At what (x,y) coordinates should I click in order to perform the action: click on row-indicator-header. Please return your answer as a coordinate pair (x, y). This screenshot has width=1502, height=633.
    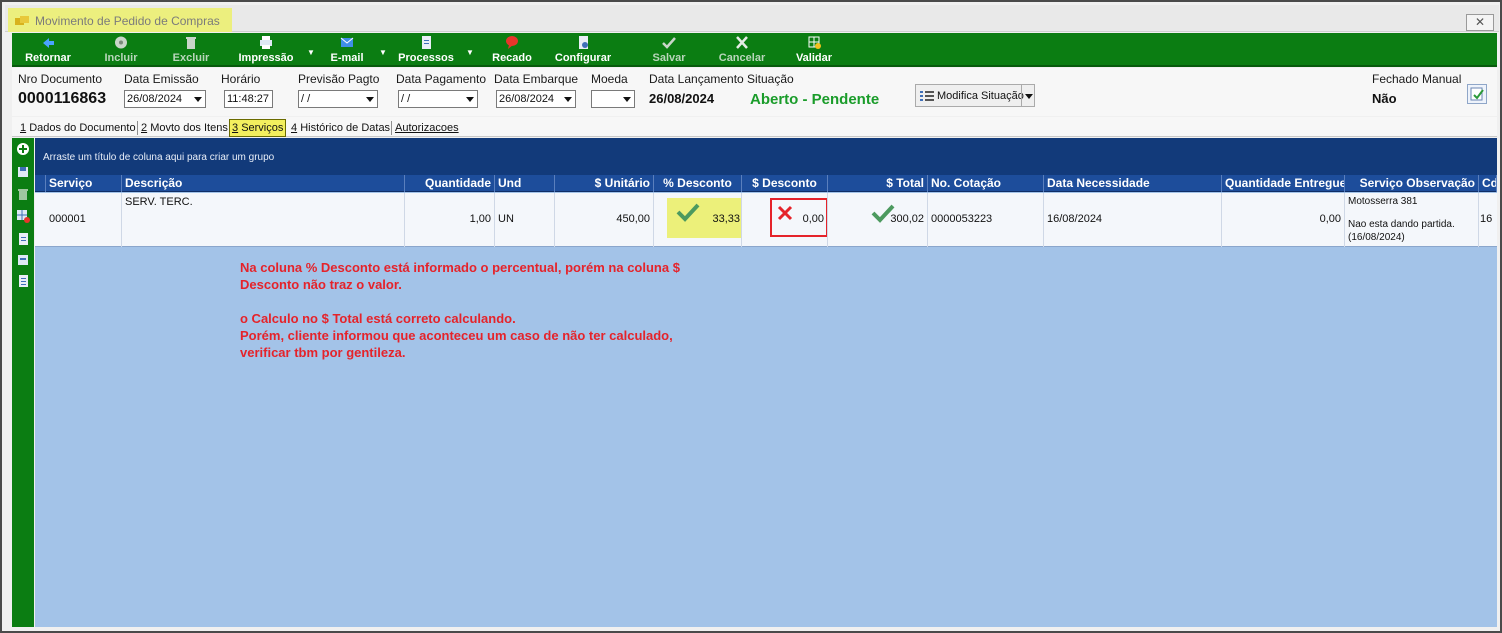
    Looking at the image, I should click on (40, 183).